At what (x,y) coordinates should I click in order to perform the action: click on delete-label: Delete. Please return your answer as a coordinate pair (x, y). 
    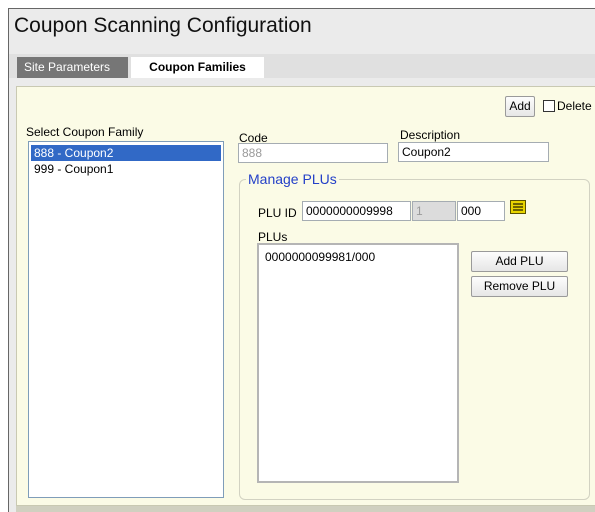
    Looking at the image, I should click on (574, 106).